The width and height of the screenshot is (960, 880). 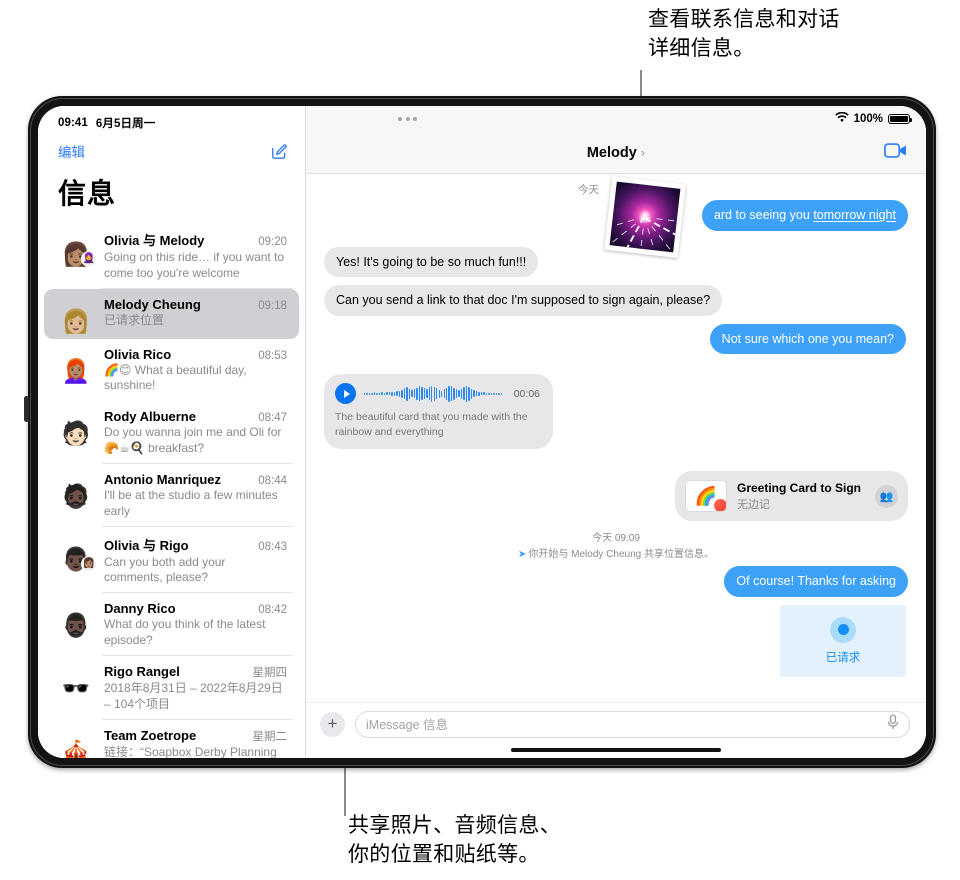 I want to click on message-row: Of course! Thanks for asking, so click(x=618, y=581).